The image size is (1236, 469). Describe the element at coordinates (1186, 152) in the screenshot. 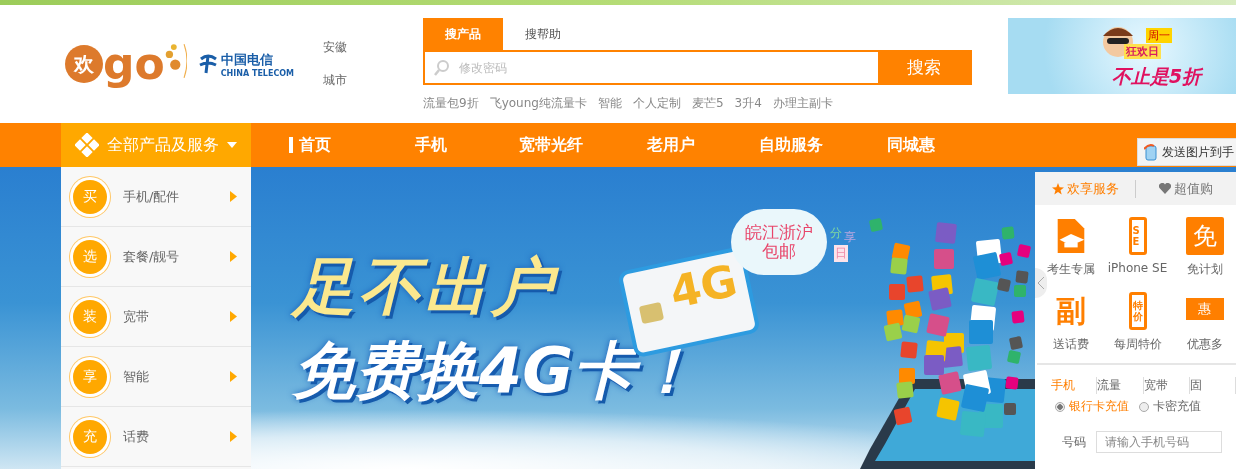

I see `send-image-button: 发送图片到手` at that location.